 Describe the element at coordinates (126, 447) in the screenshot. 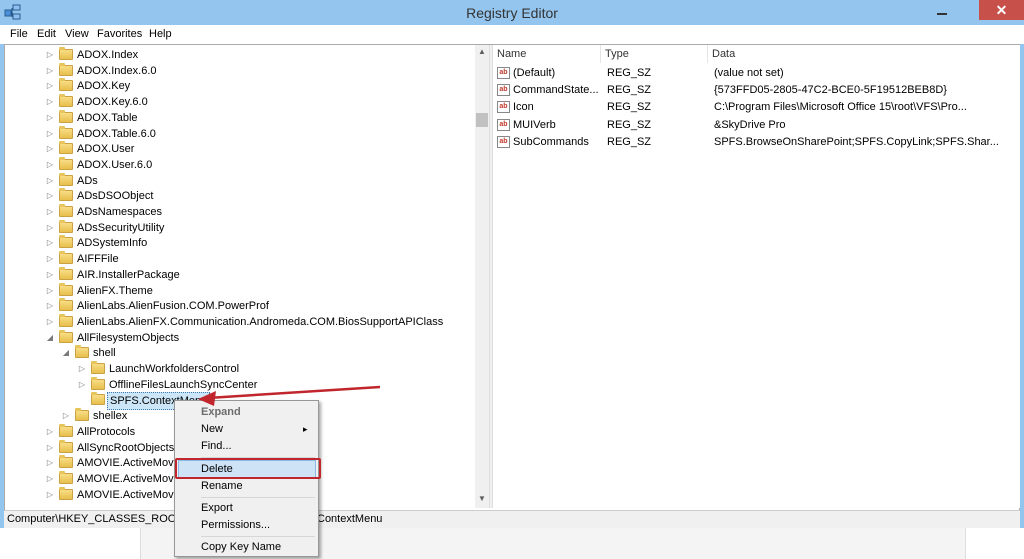

I see `tree-node-label: AllSyncRootObjects` at that location.